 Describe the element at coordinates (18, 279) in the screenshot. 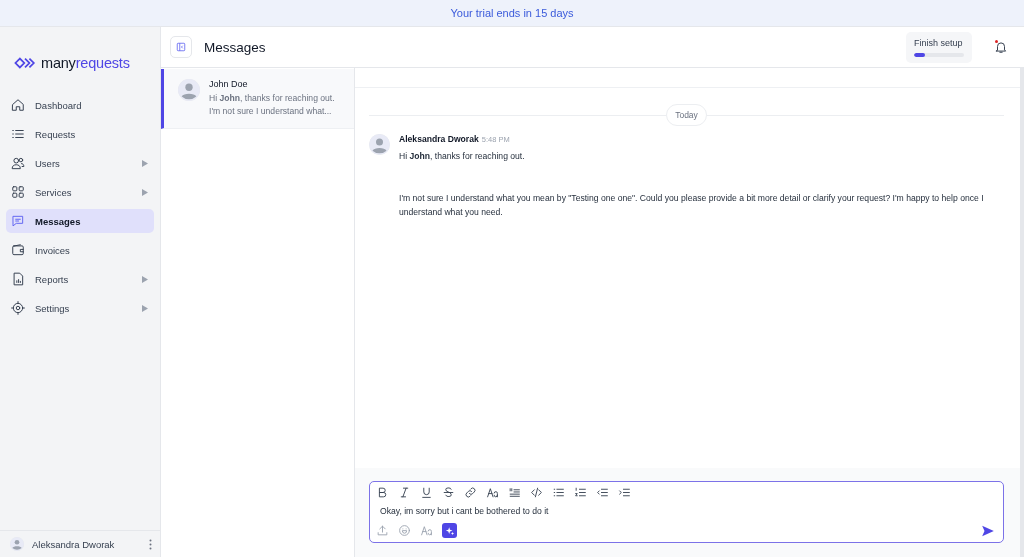

I see `document-icon` at that location.